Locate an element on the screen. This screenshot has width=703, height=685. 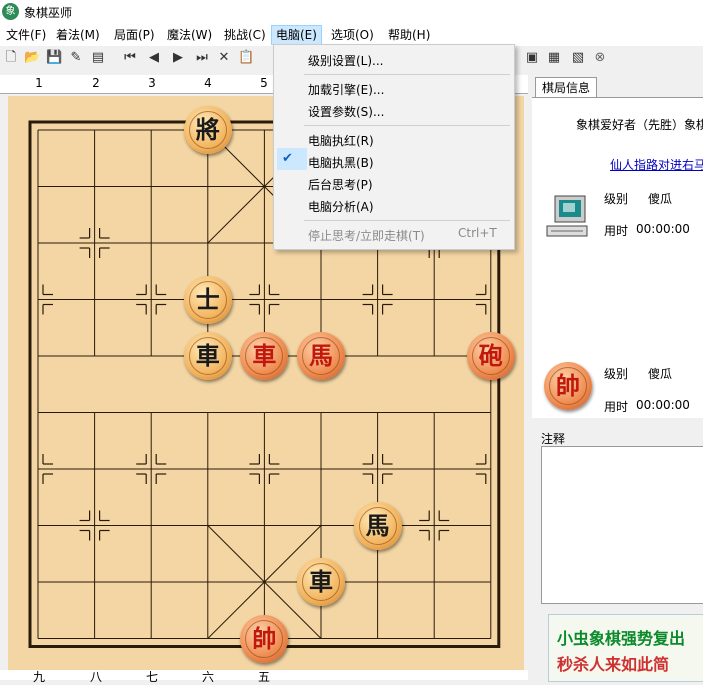
printer-icon: ▣ is located at coordinates (532, 58).